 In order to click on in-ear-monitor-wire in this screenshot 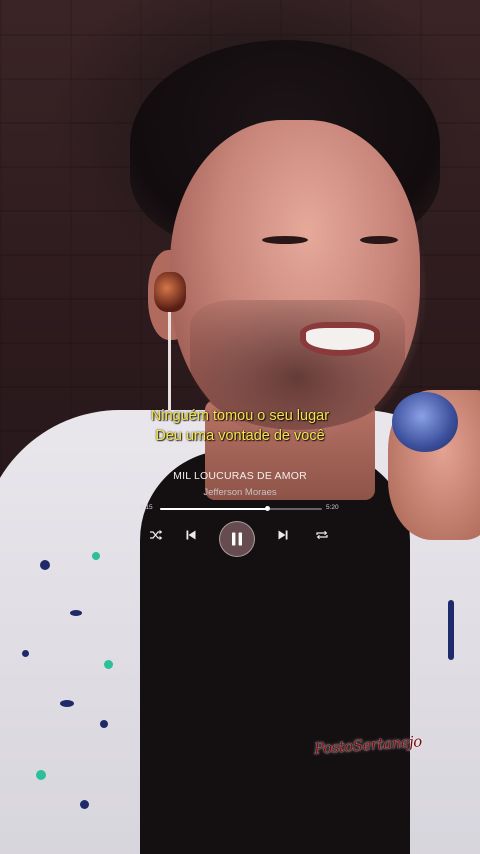, I will do `click(169, 360)`.